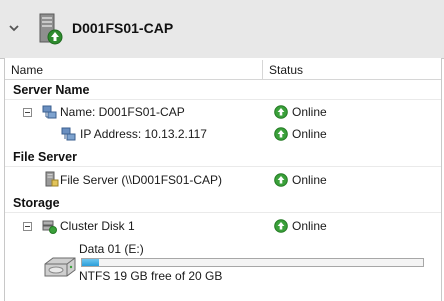  I want to click on network-name-icon, so click(49, 112).